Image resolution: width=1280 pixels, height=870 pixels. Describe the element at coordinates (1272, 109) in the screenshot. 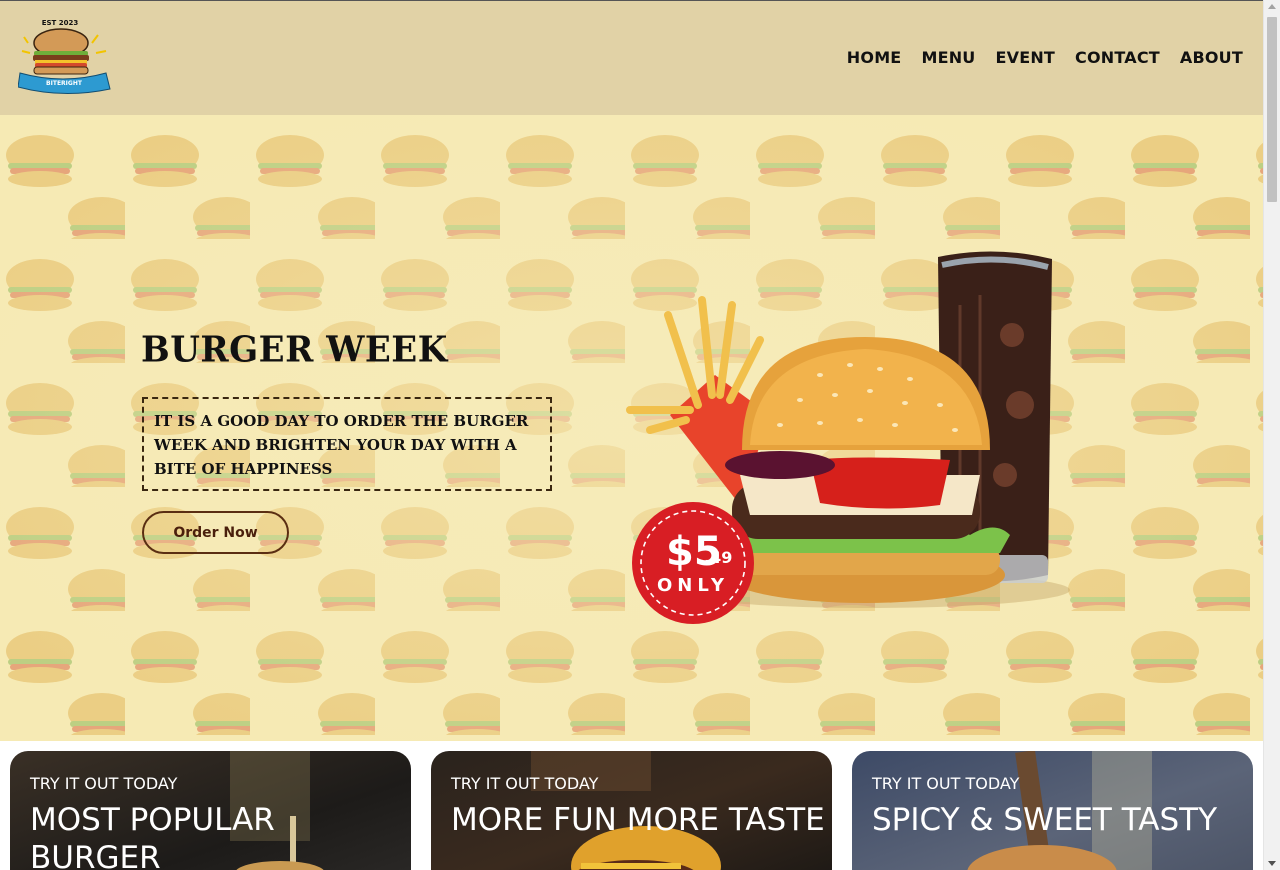

I see `scroll-thumb` at that location.